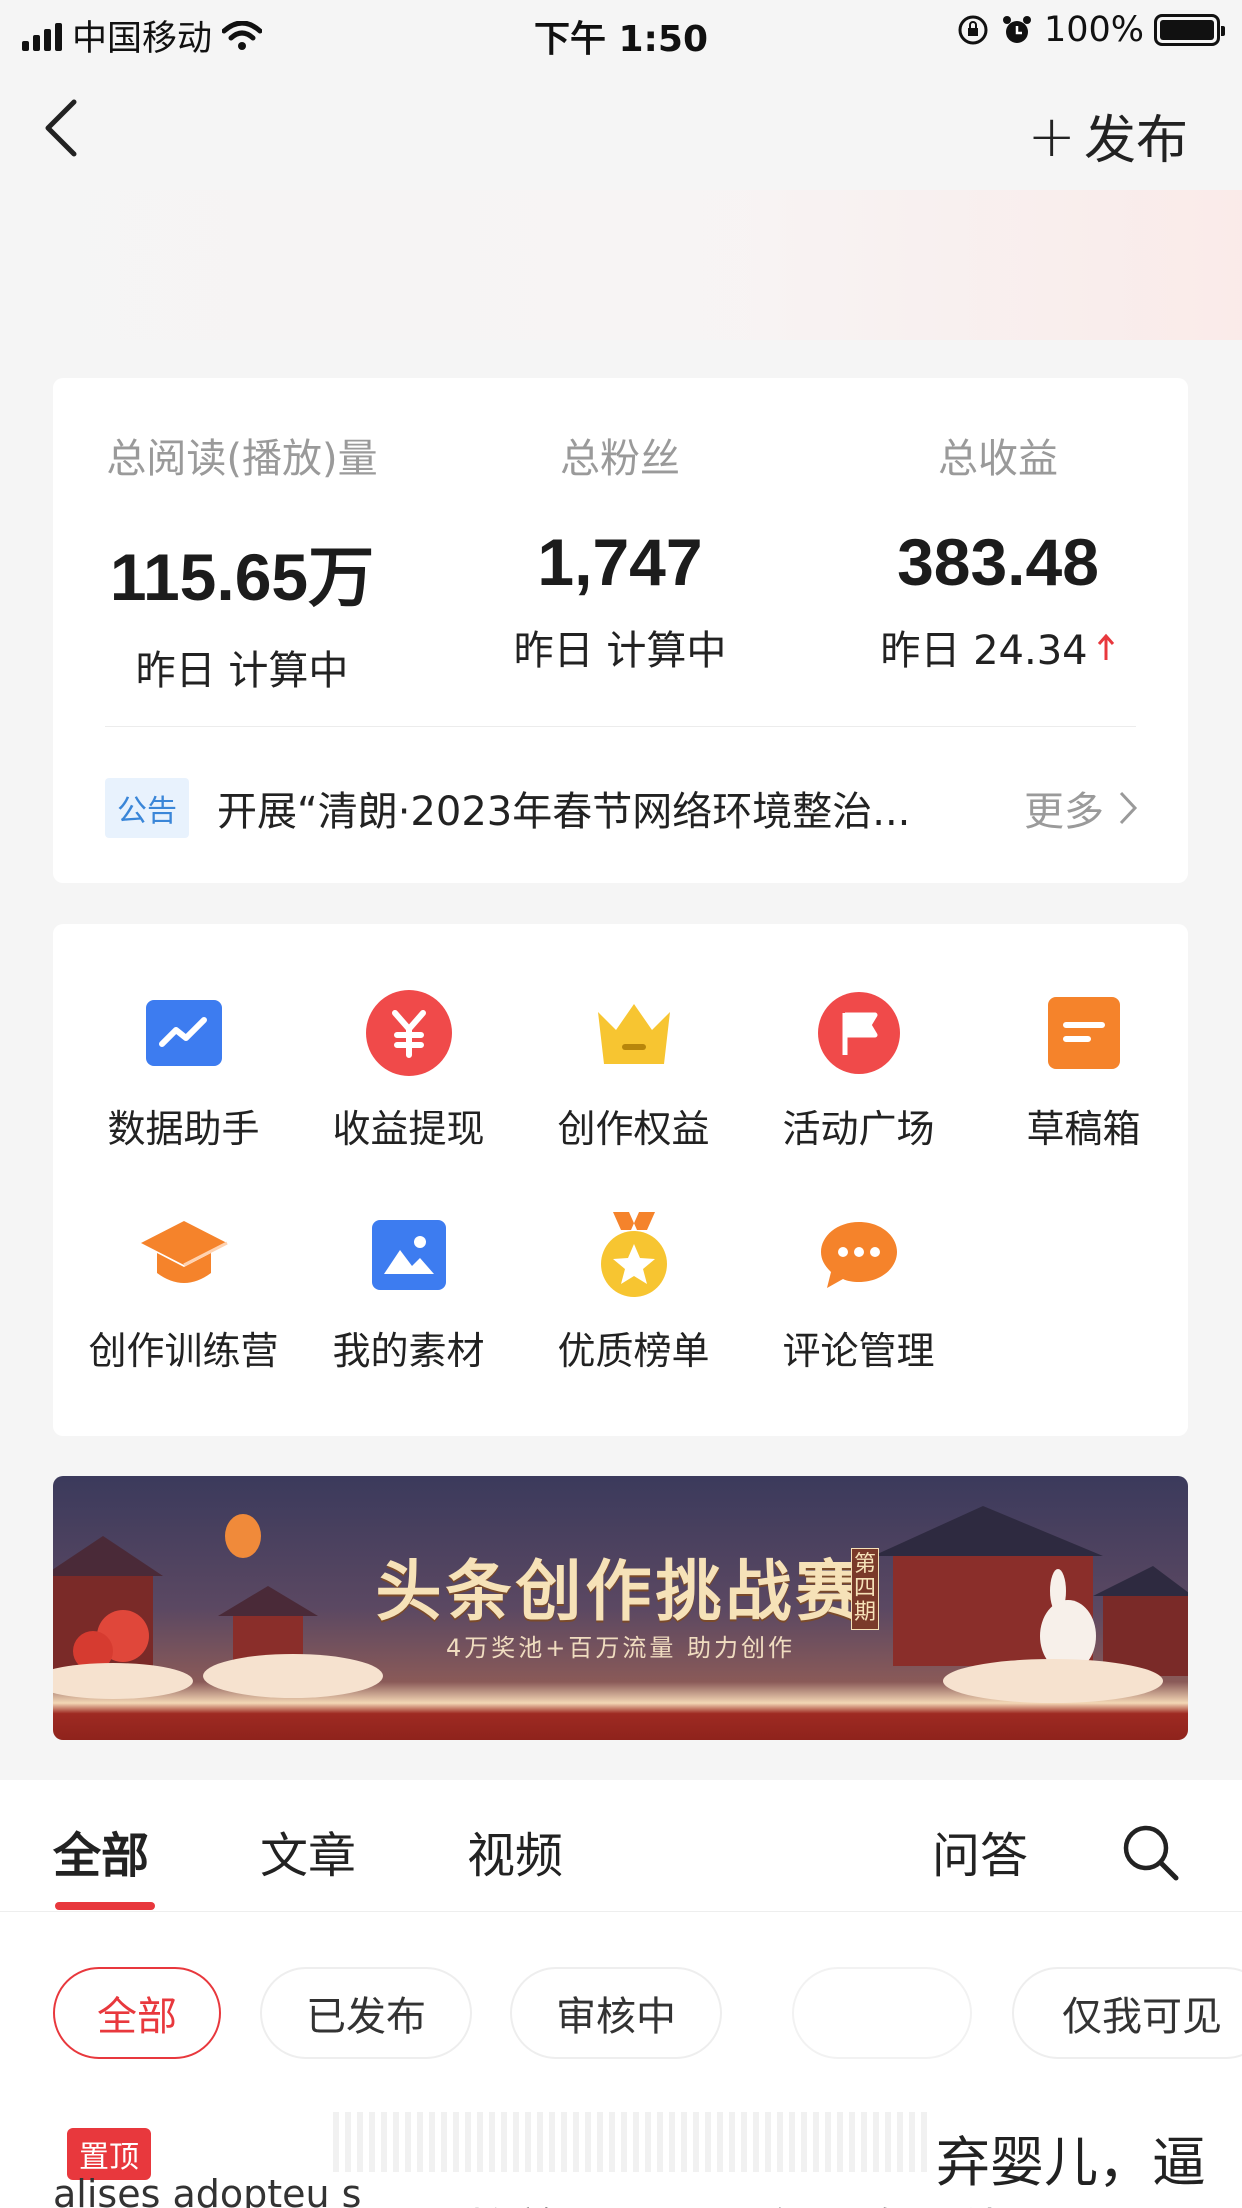  Describe the element at coordinates (865, 1589) in the screenshot. I see `promo-badge: 第四期` at that location.